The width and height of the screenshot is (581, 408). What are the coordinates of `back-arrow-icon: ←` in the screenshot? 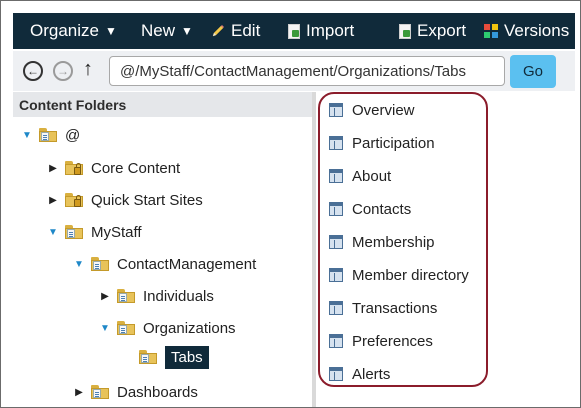 It's located at (33, 71).